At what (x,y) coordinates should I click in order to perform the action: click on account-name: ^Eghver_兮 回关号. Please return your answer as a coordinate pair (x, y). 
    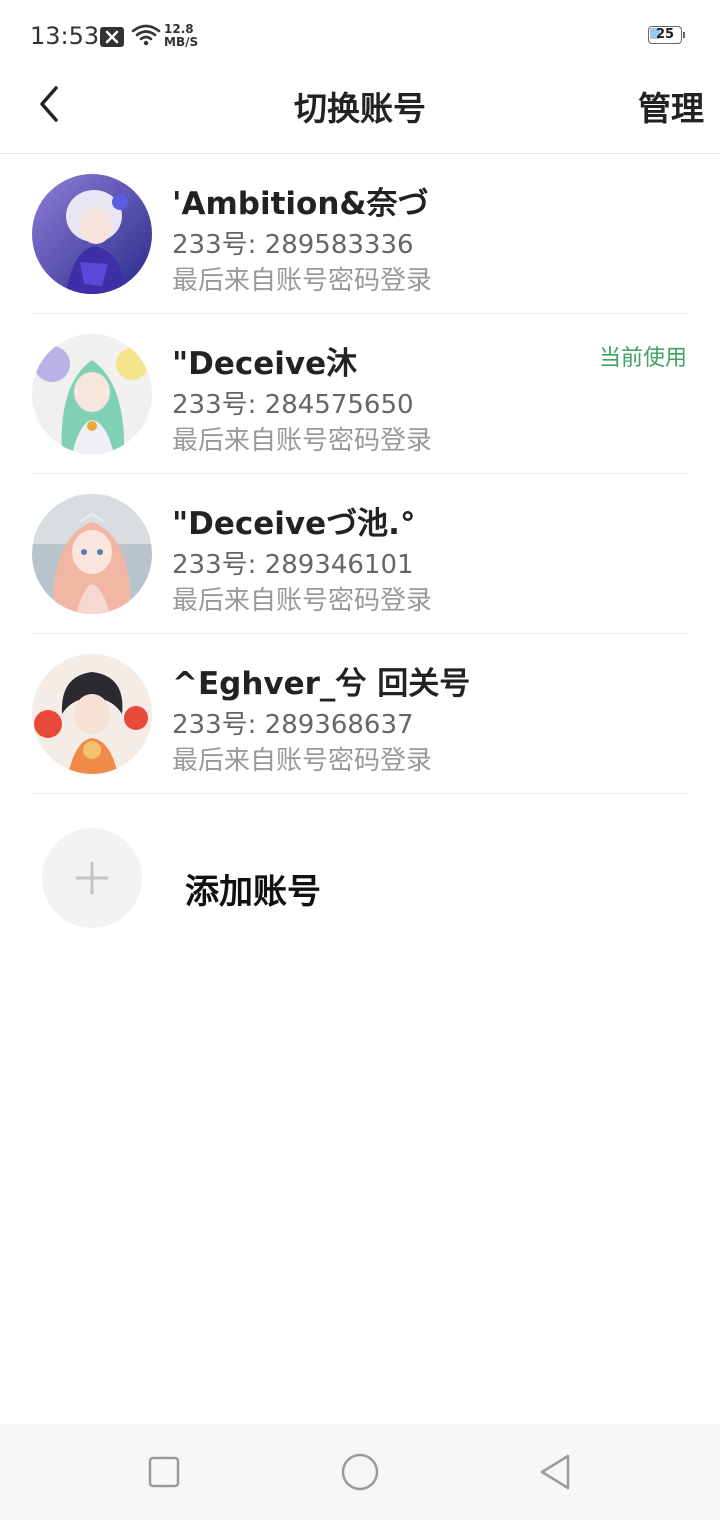
    Looking at the image, I should click on (321, 684).